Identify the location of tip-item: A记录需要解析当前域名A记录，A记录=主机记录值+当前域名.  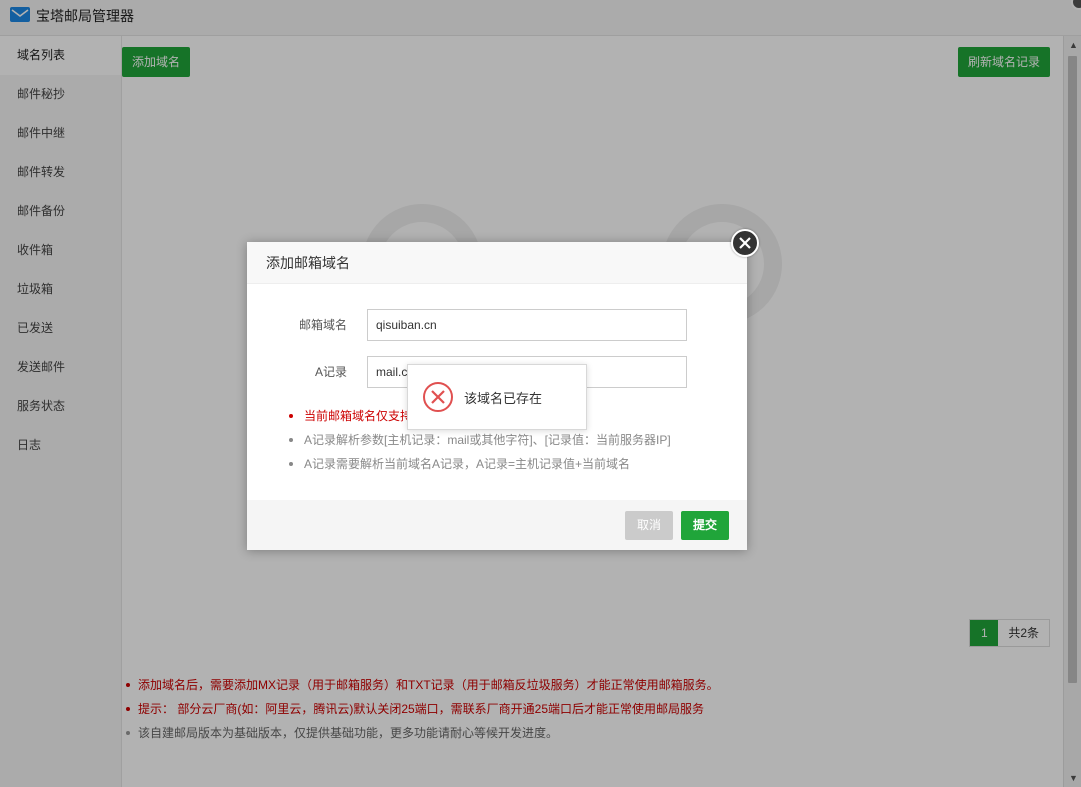
(480, 464).